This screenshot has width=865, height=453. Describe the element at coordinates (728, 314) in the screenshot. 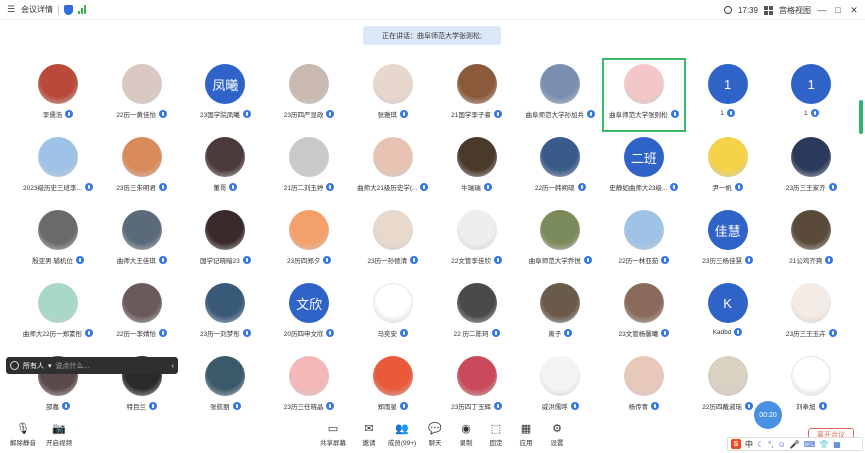

I see `participant-tile: K Kadbd` at that location.